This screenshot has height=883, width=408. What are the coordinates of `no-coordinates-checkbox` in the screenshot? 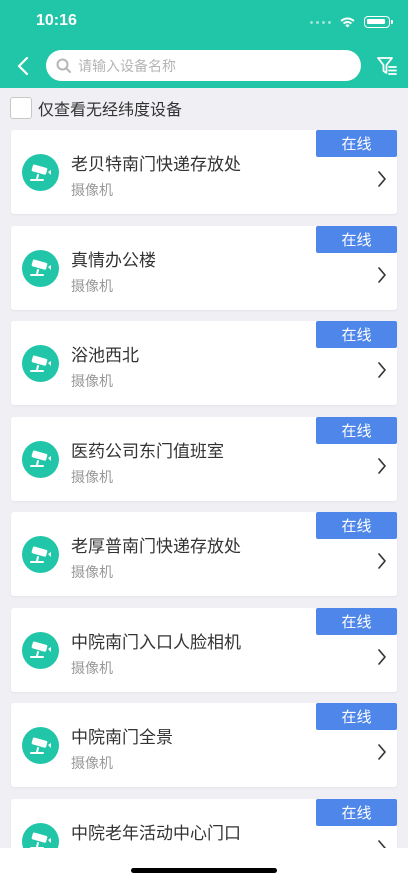 It's located at (21, 108).